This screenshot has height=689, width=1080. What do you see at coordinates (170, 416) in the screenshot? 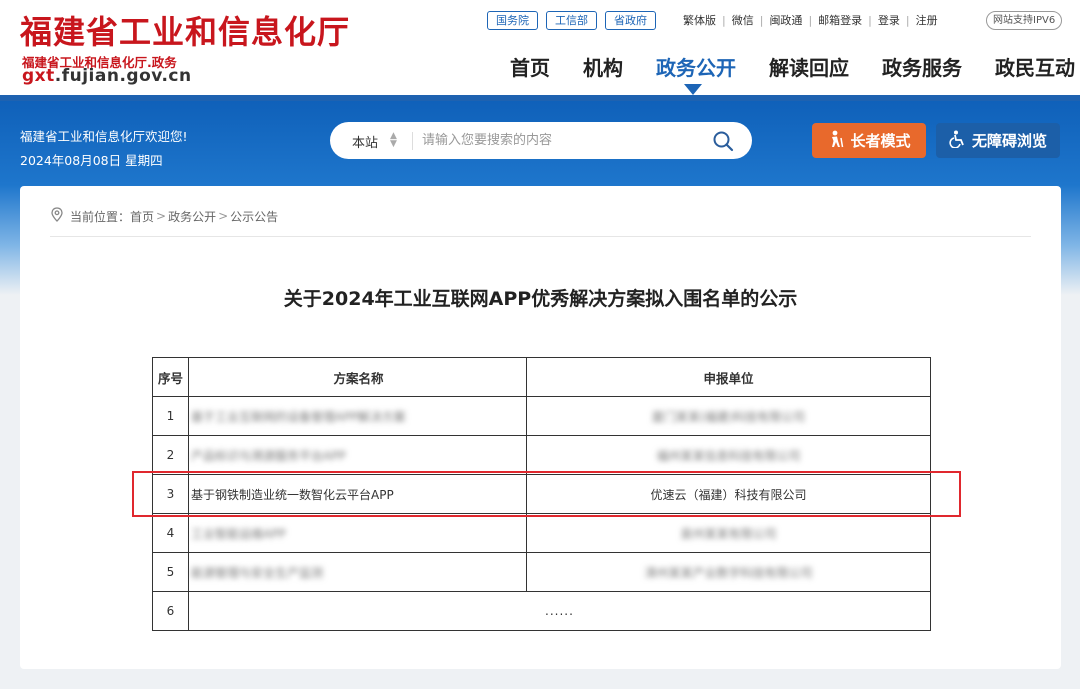
I see `row-number: 1` at bounding box center [170, 416].